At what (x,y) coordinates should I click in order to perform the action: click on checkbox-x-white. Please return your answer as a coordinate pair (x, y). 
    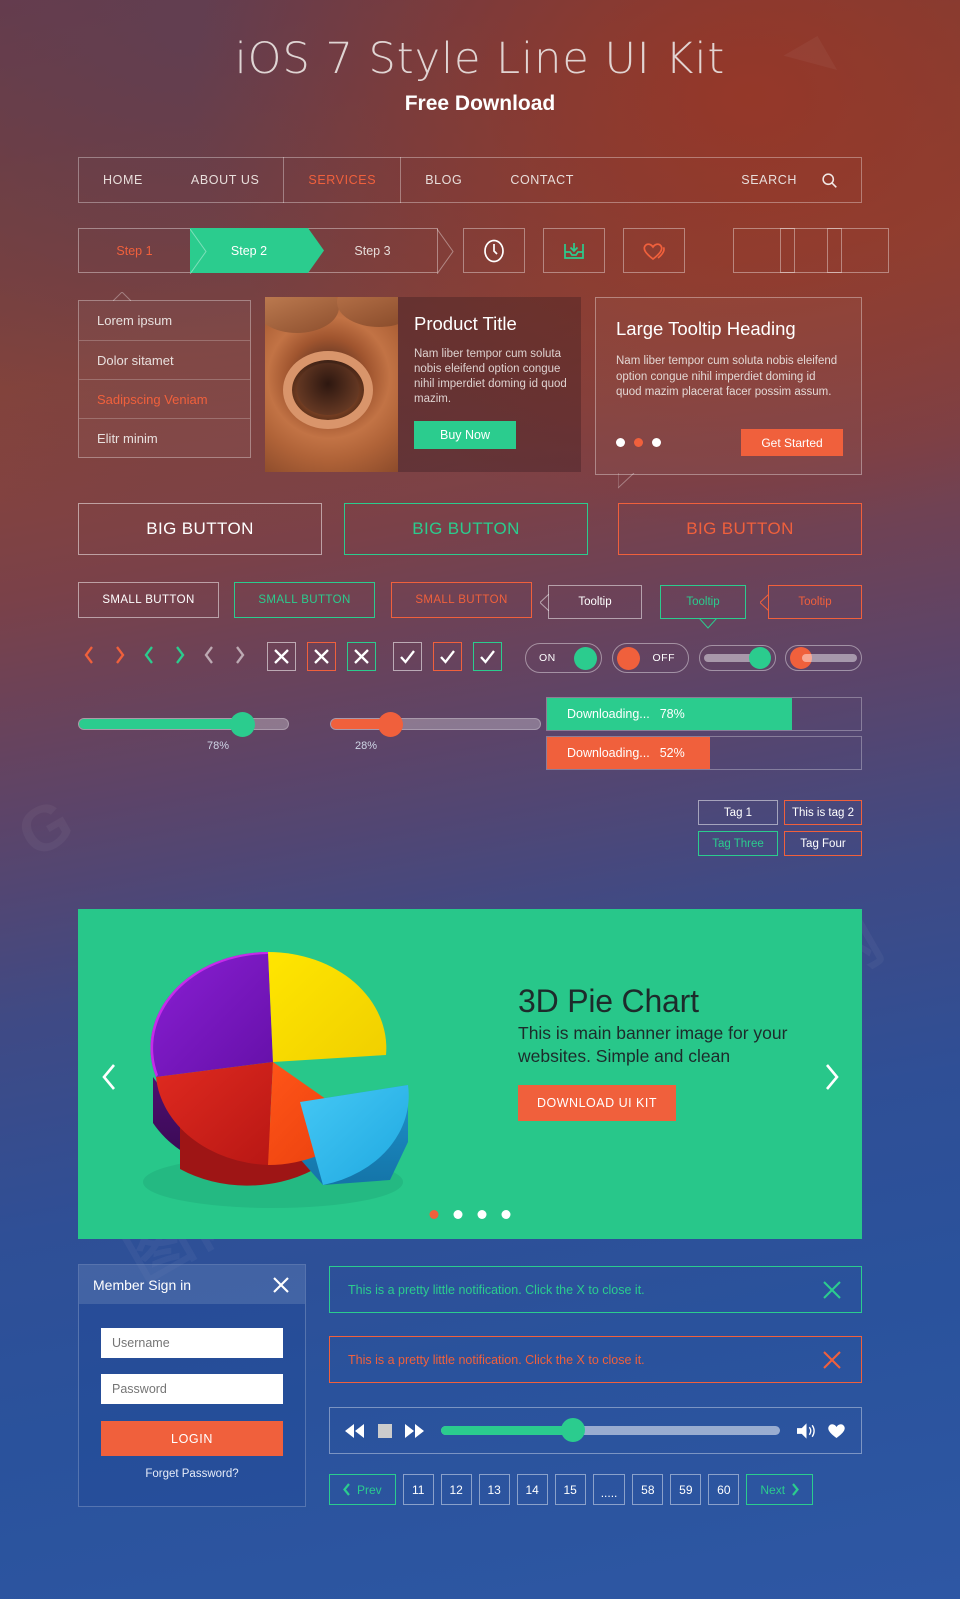
    Looking at the image, I should click on (281, 656).